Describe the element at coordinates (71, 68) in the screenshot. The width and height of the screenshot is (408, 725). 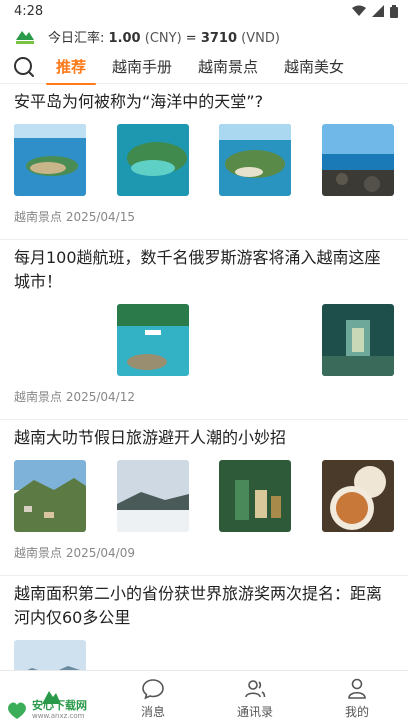
I see `tab-recommend: 推荐` at that location.